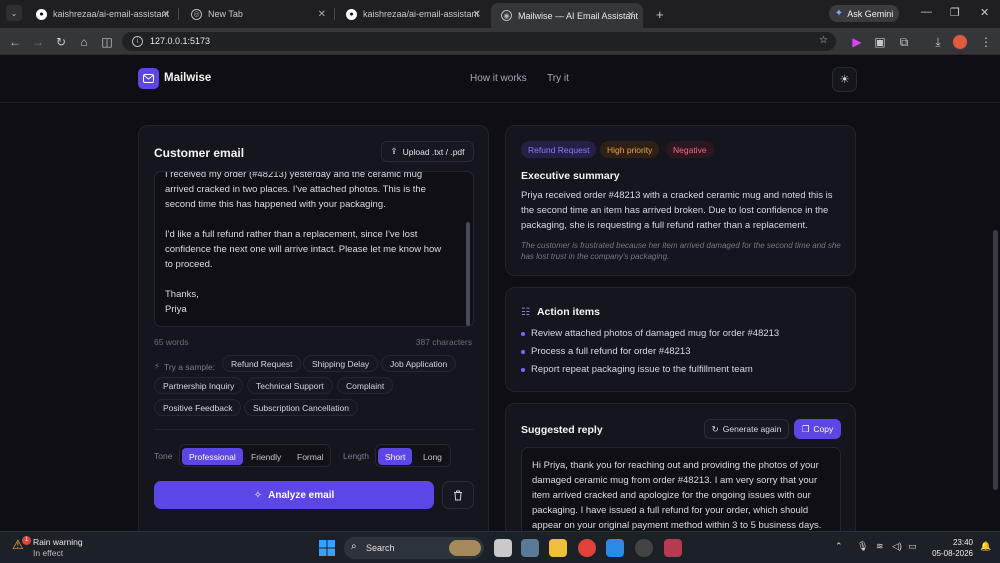  What do you see at coordinates (198, 407) in the screenshot?
I see `sample-chip-positive-feedback: Positive Feedback` at bounding box center [198, 407].